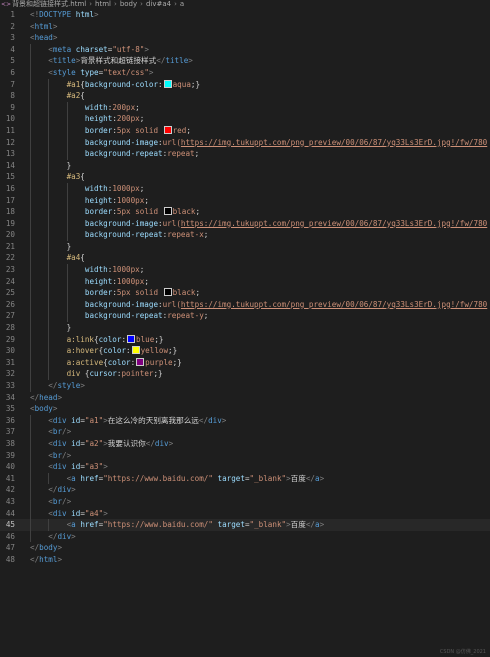  Describe the element at coordinates (103, 4) in the screenshot. I see `breadcrumb-item: html` at that location.